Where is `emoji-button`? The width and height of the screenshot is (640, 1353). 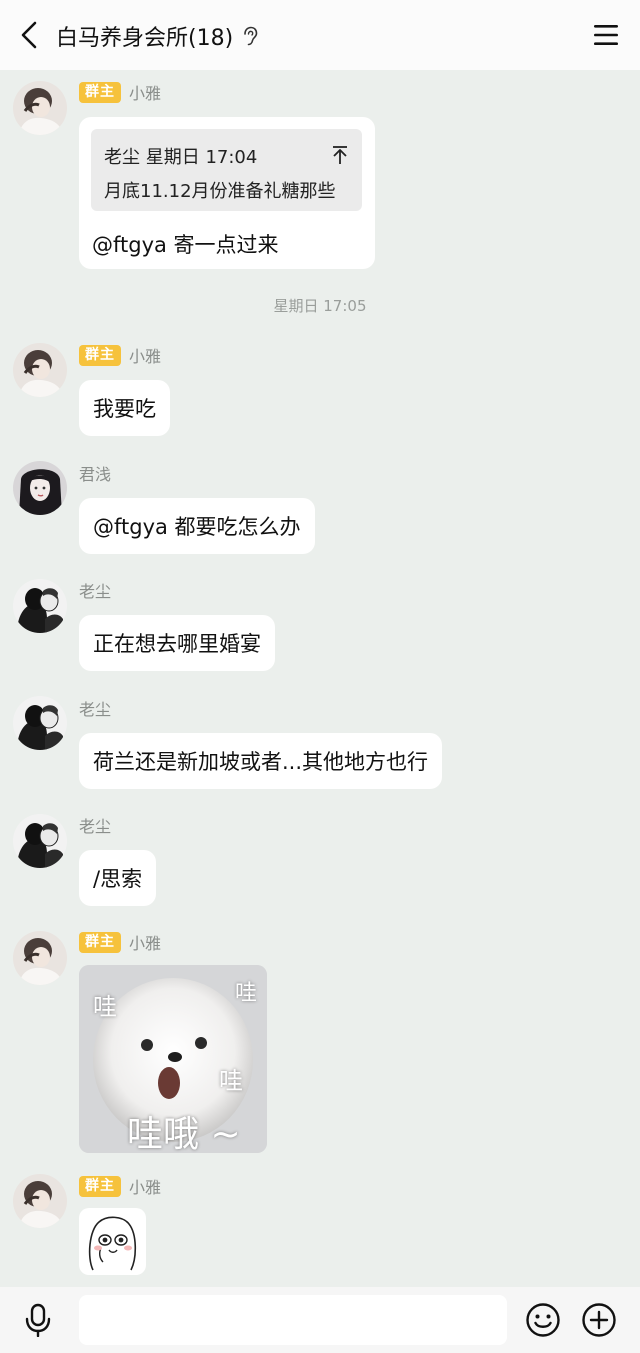 emoji-button is located at coordinates (543, 1320).